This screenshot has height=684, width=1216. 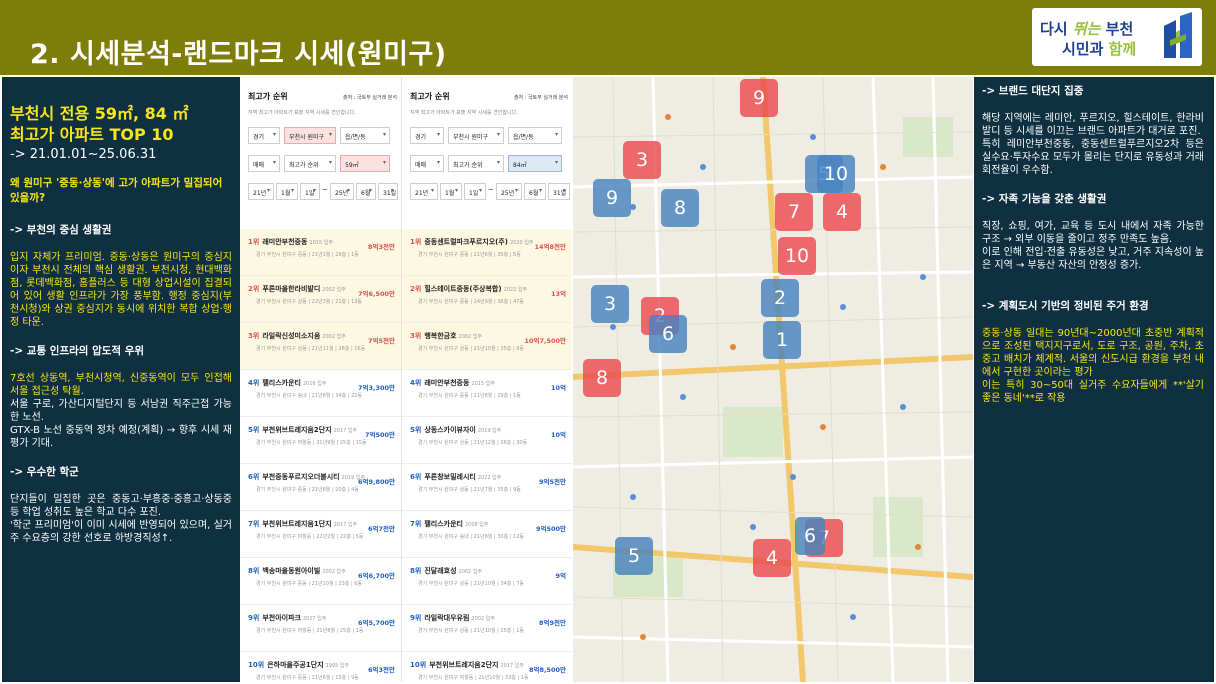 I want to click on left-heading-2: 최고가 아파트 TOP 10, so click(x=92, y=134).